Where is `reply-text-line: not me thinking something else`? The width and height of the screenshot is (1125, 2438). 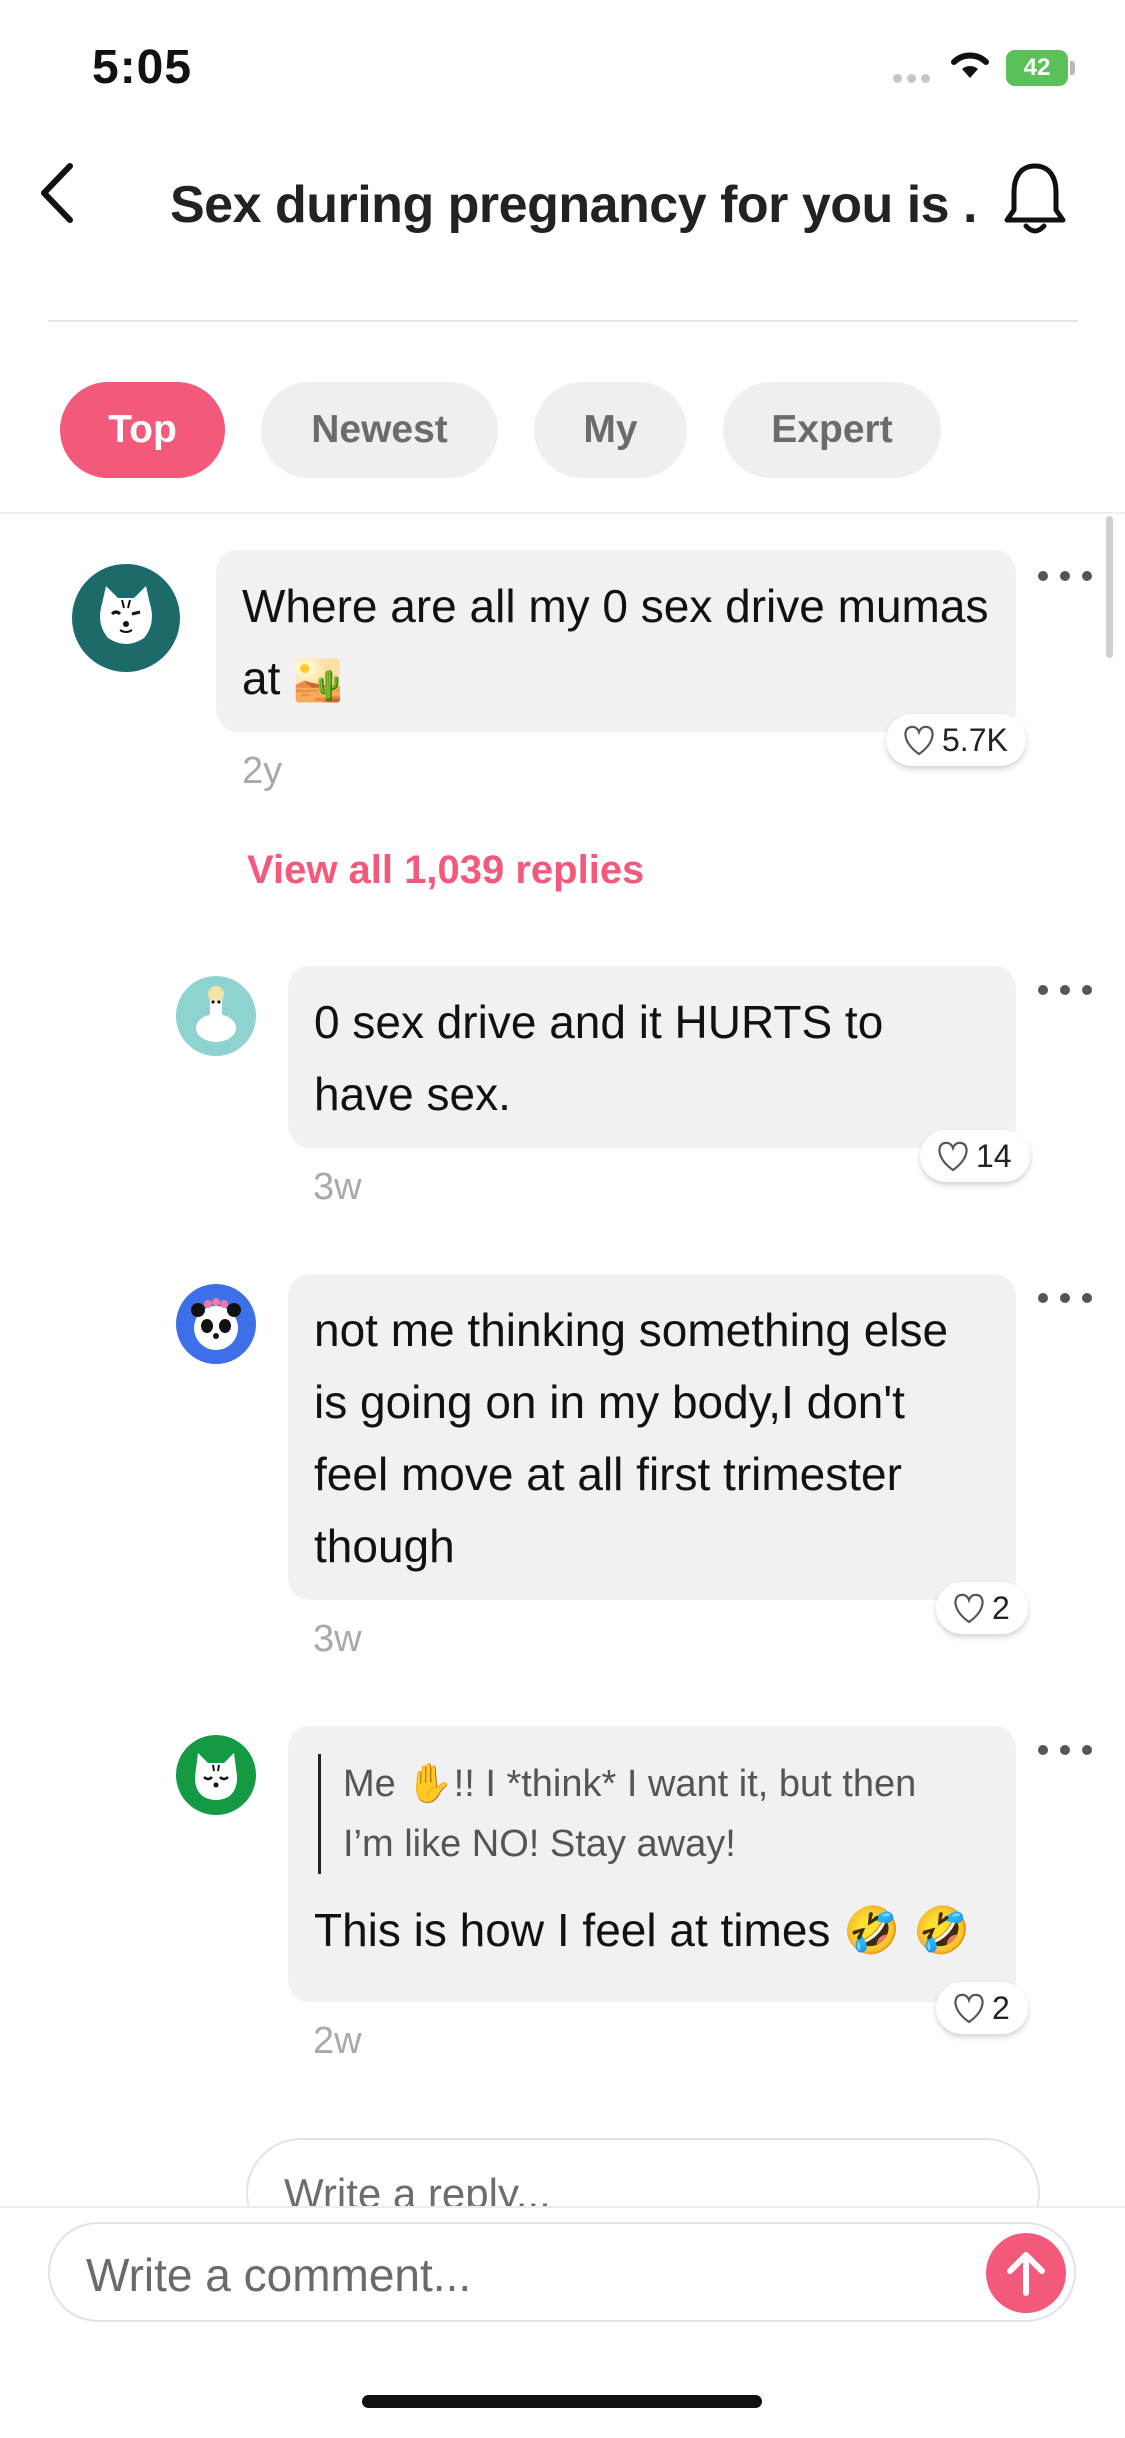 reply-text-line: not me thinking something else is located at coordinates (631, 1330).